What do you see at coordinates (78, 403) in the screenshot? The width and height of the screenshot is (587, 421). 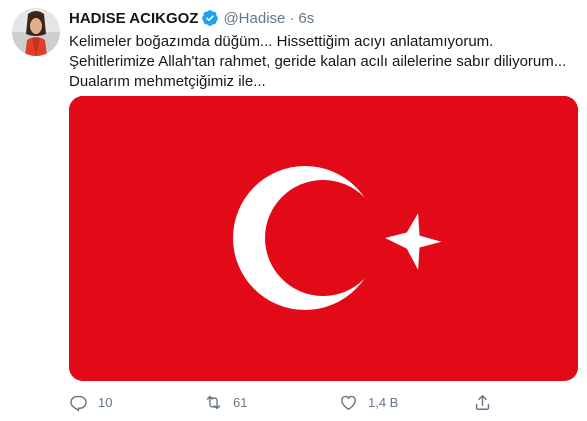 I see `reply-icon` at bounding box center [78, 403].